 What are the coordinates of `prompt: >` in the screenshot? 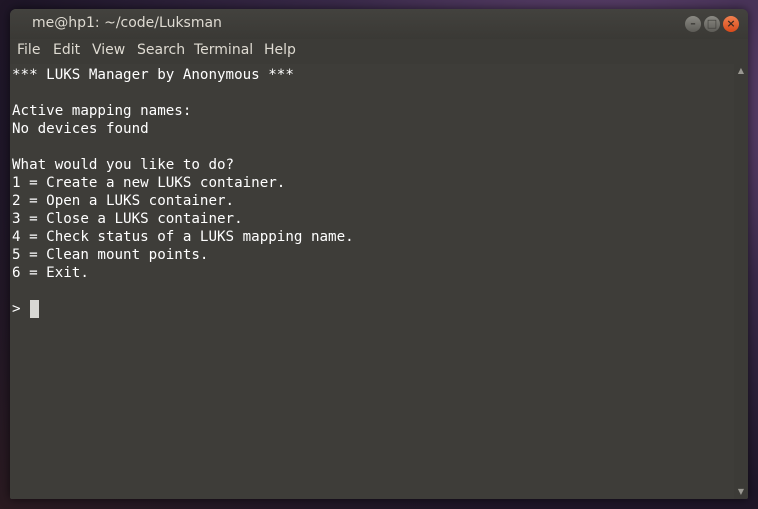 It's located at (16, 309).